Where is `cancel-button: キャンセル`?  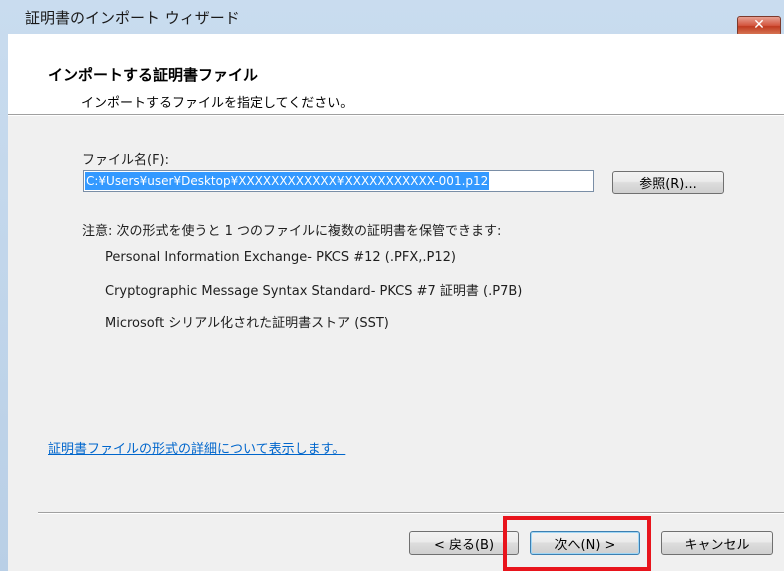 cancel-button: キャンセル is located at coordinates (717, 543).